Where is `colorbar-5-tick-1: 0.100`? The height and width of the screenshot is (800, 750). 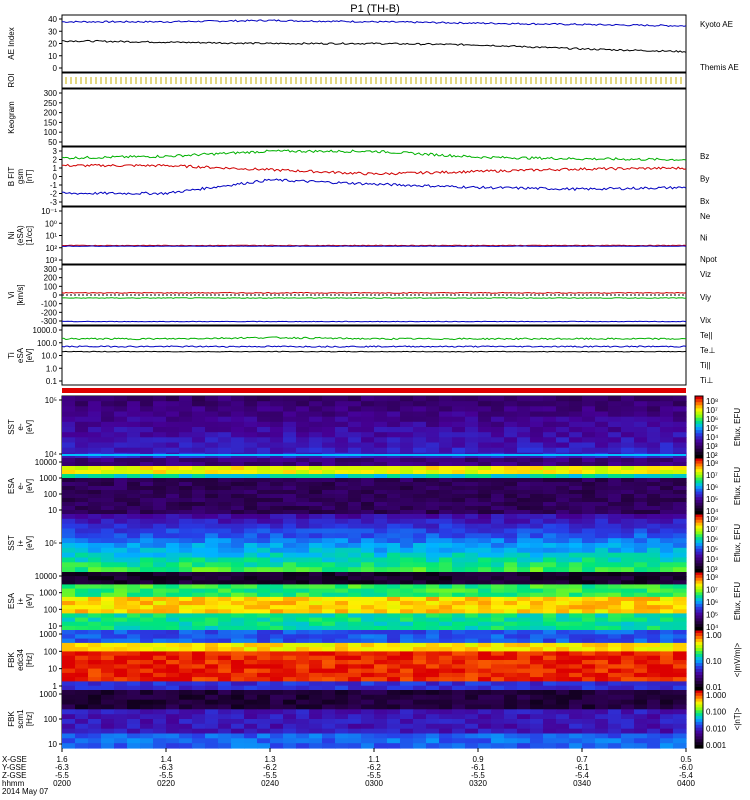 colorbar-5-tick-1: 0.100 is located at coordinates (716, 712).